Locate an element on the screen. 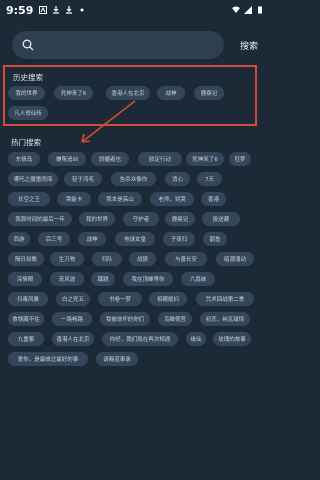  hot-tag: 你好，我们现在再次相遇 is located at coordinates (140, 339).